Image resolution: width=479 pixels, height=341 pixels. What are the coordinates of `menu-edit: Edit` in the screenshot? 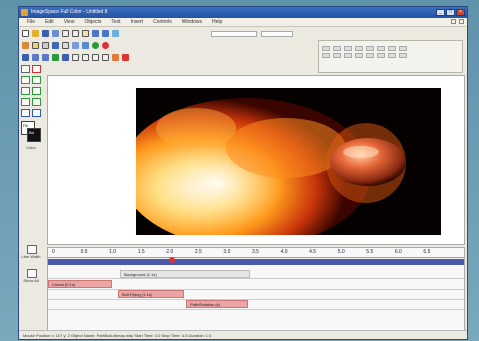 It's located at (49, 22).